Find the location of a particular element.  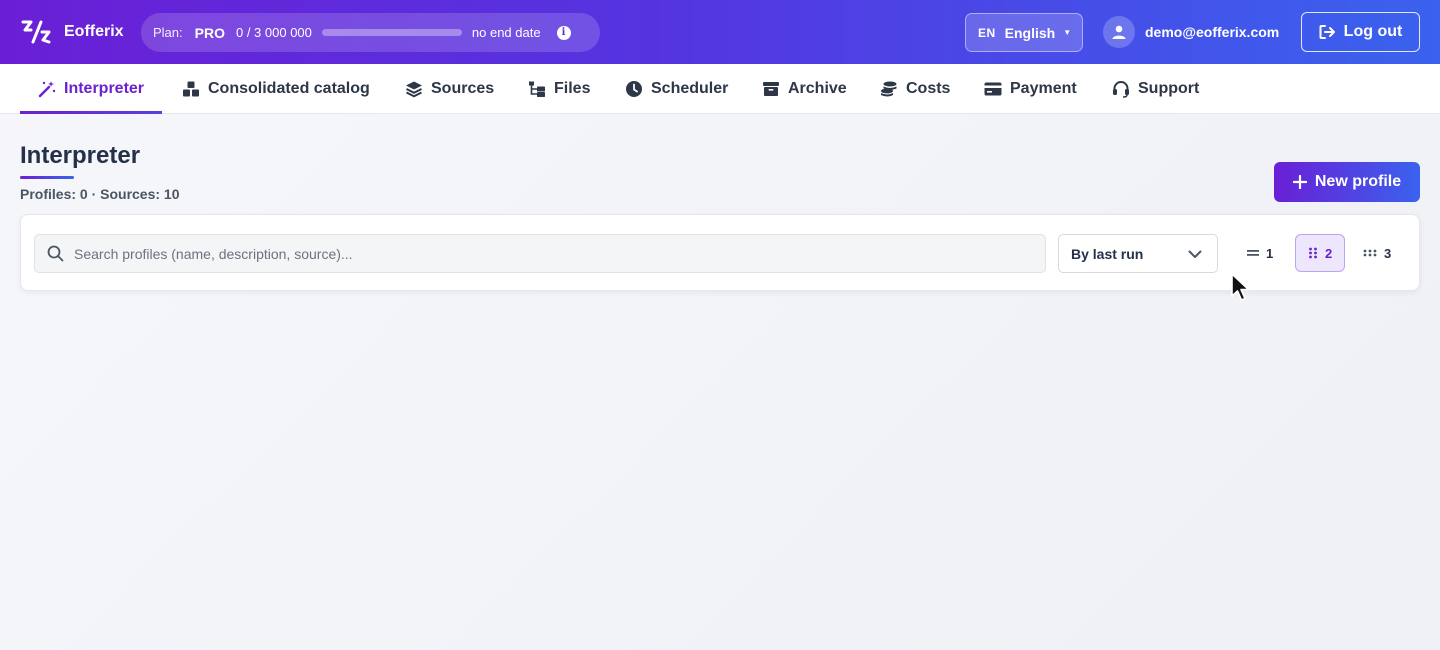

layout-3-column-button: 3 is located at coordinates (1377, 253).